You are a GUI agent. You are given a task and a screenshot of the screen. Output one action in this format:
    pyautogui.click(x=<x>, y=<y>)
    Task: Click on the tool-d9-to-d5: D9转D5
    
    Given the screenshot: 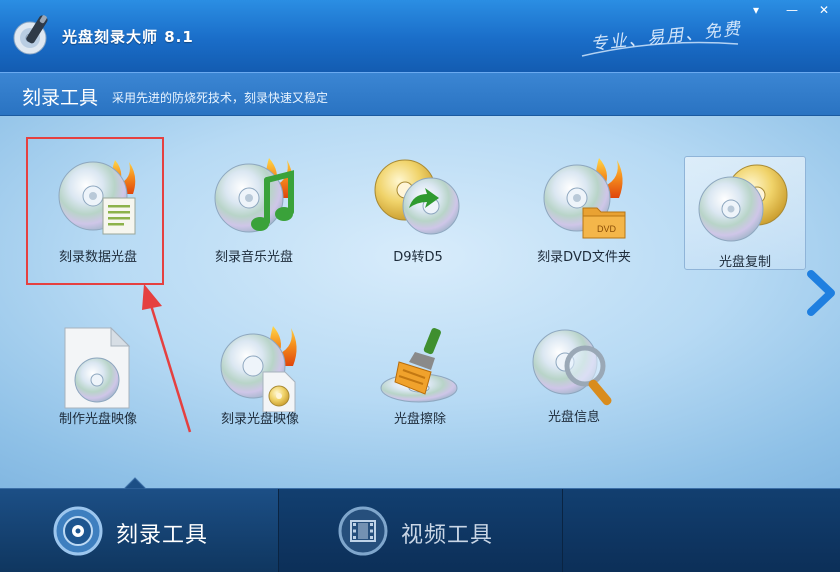 What is the action you would take?
    pyautogui.click(x=418, y=209)
    